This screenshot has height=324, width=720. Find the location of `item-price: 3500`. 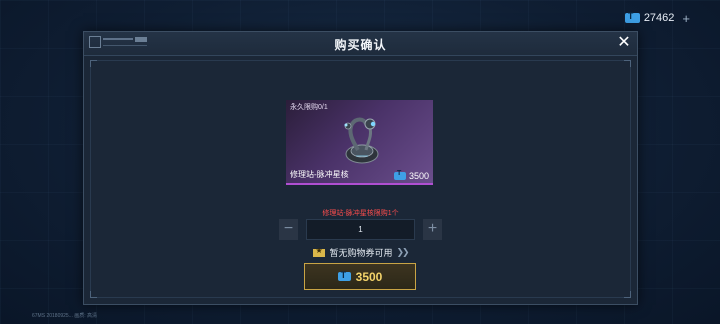

item-price: 3500 is located at coordinates (411, 175).